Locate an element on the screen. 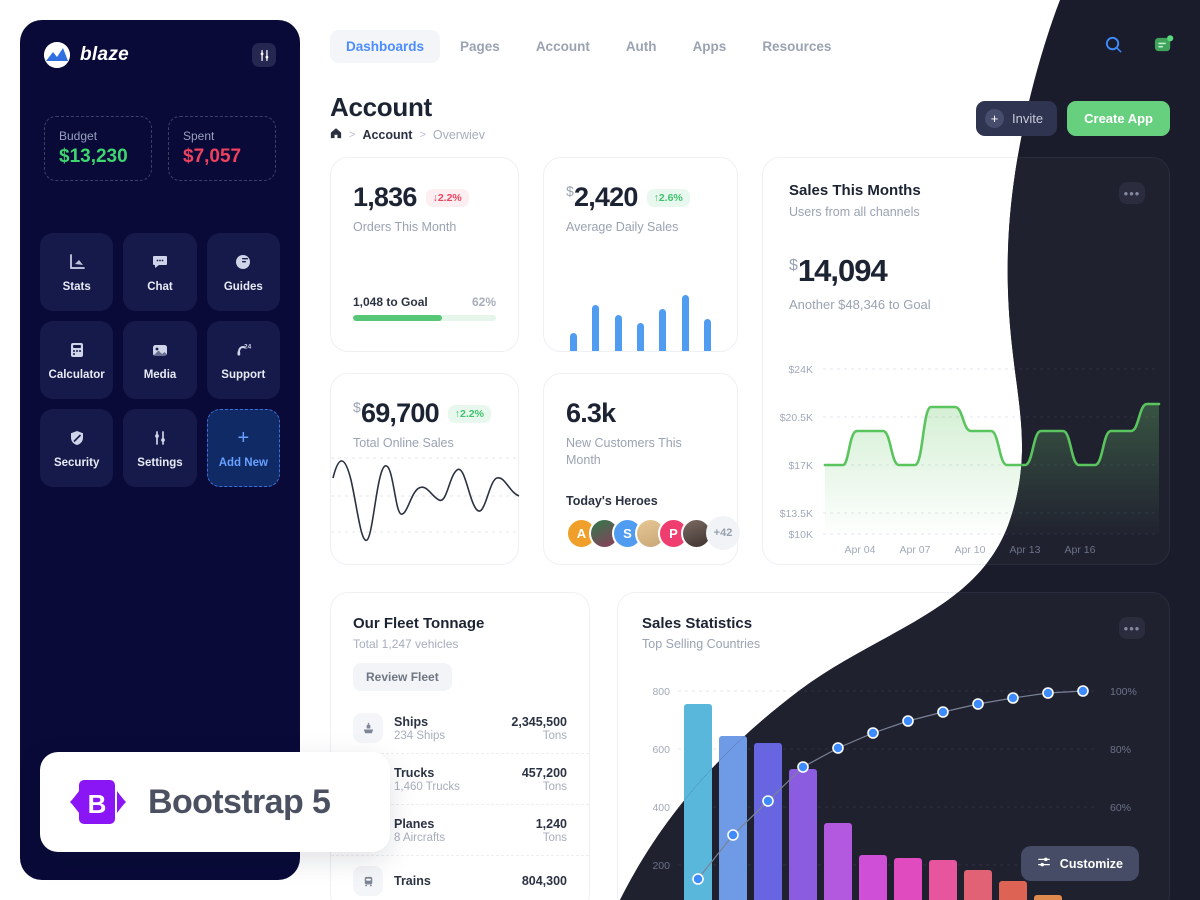 The image size is (1200, 900). sidebar-tile-label: Support is located at coordinates (243, 375).